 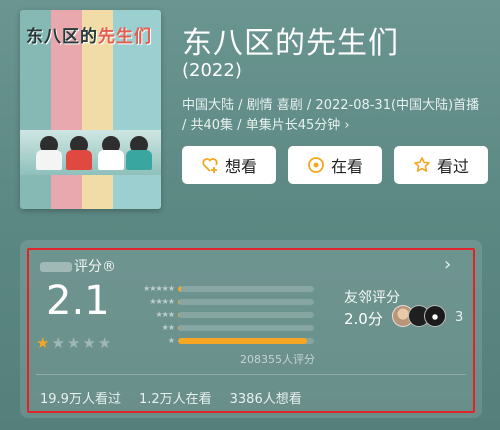 I want to click on star-outline-icon, so click(x=422, y=165).